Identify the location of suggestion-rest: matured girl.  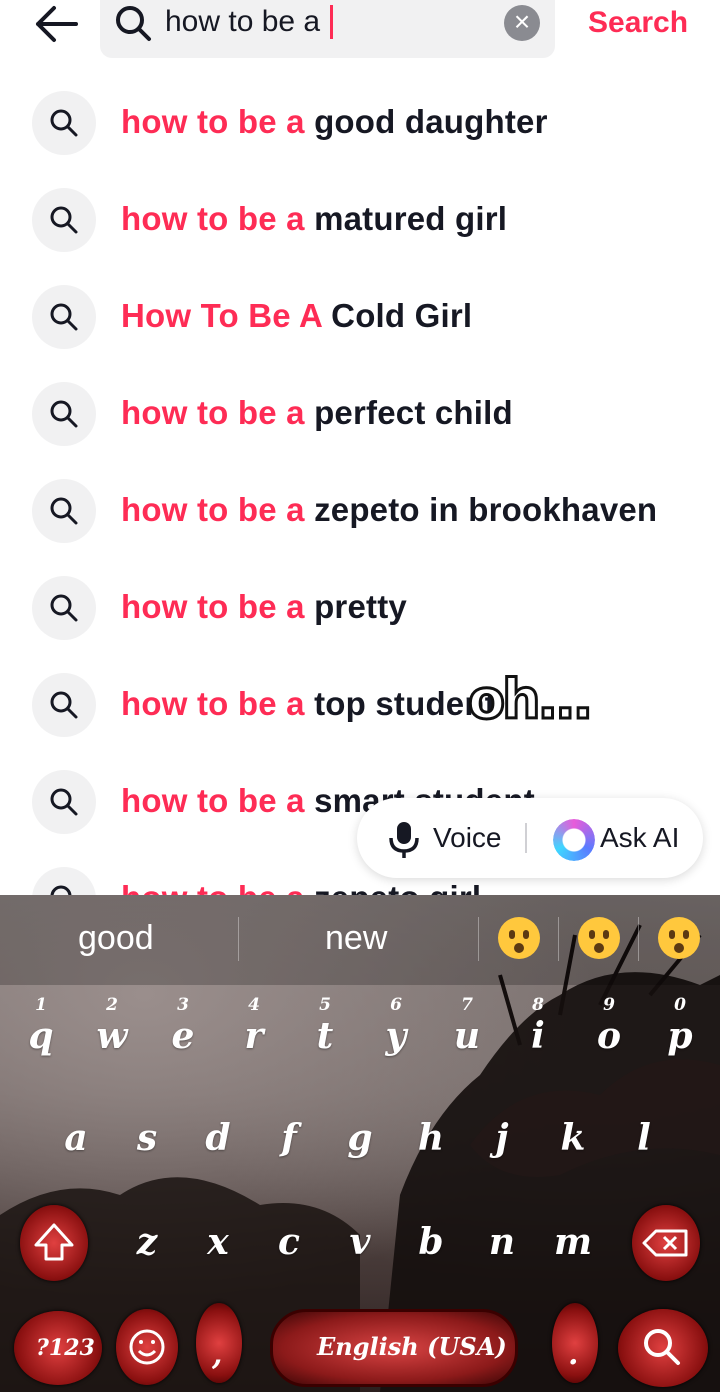
(406, 218).